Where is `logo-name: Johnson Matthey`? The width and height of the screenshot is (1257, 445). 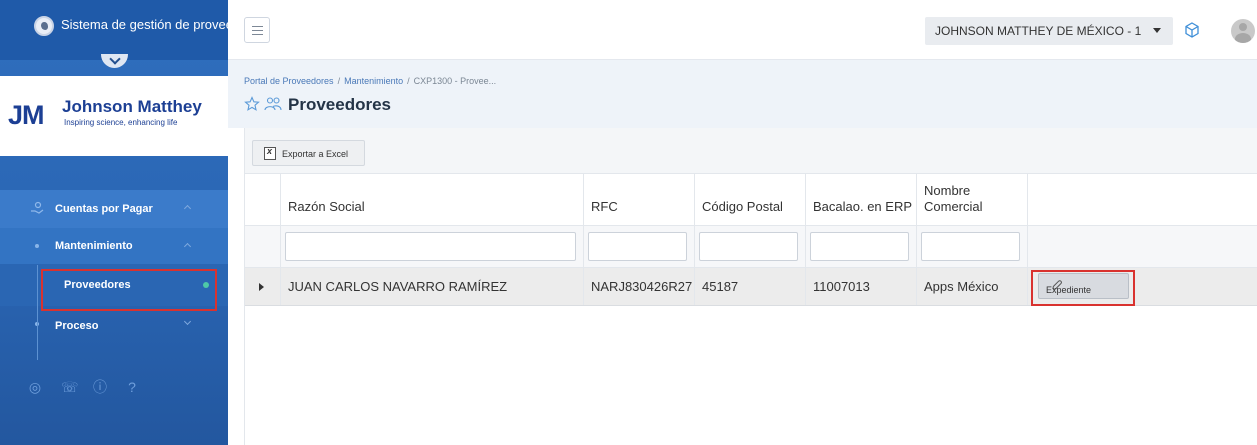 logo-name: Johnson Matthey is located at coordinates (132, 106).